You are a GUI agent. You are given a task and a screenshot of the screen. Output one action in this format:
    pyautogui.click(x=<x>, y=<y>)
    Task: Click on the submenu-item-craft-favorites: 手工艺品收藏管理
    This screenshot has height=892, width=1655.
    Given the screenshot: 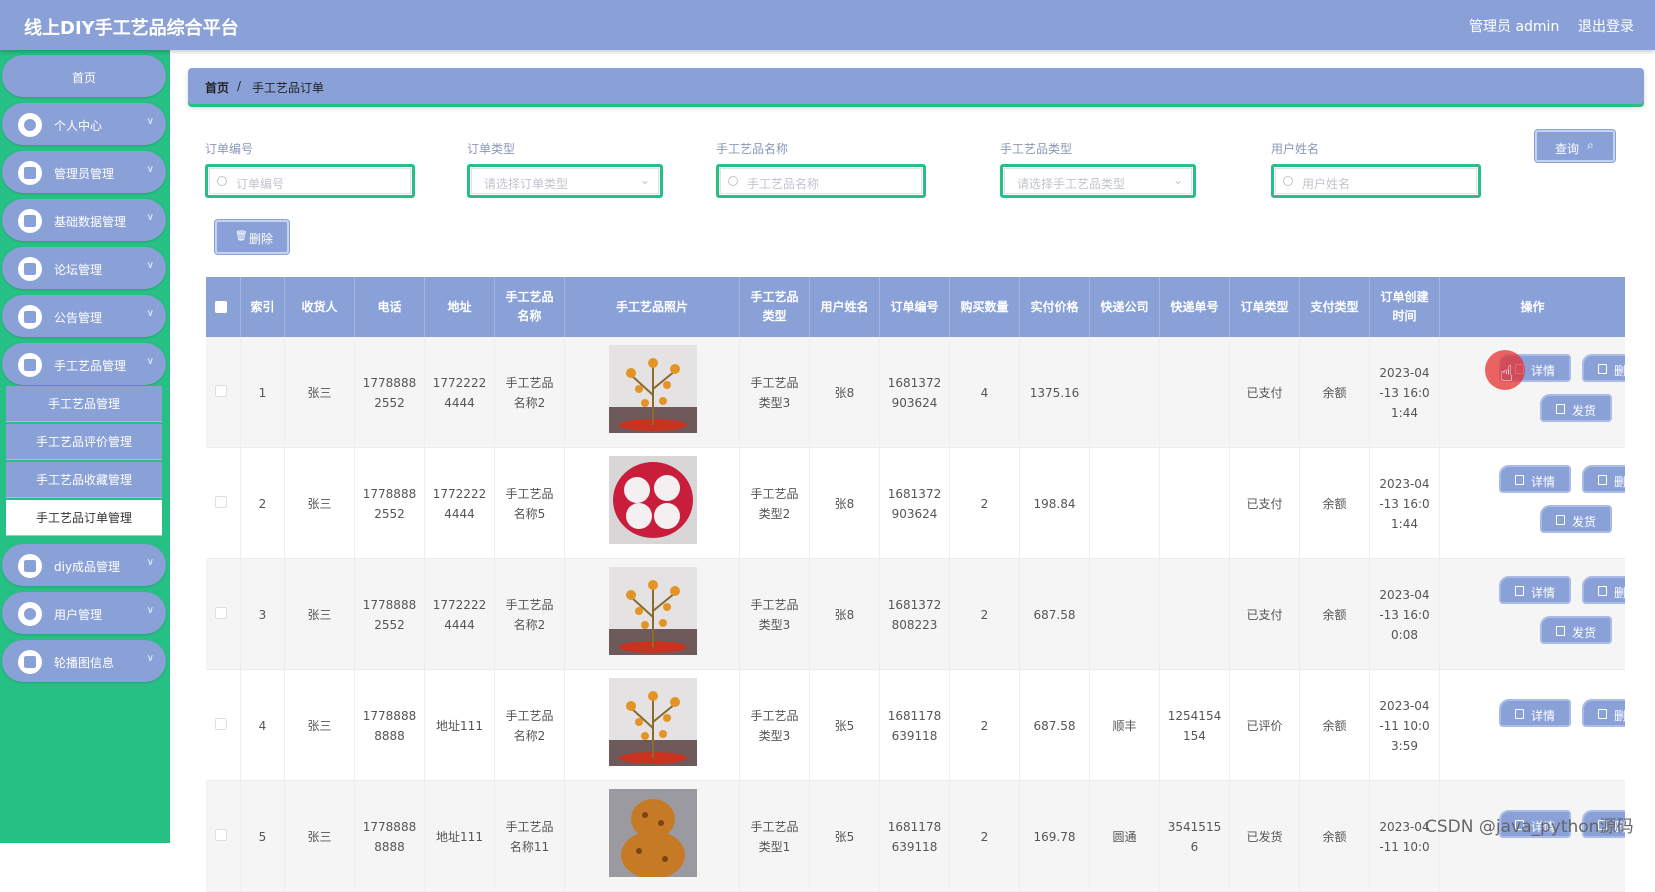 What is the action you would take?
    pyautogui.click(x=84, y=480)
    